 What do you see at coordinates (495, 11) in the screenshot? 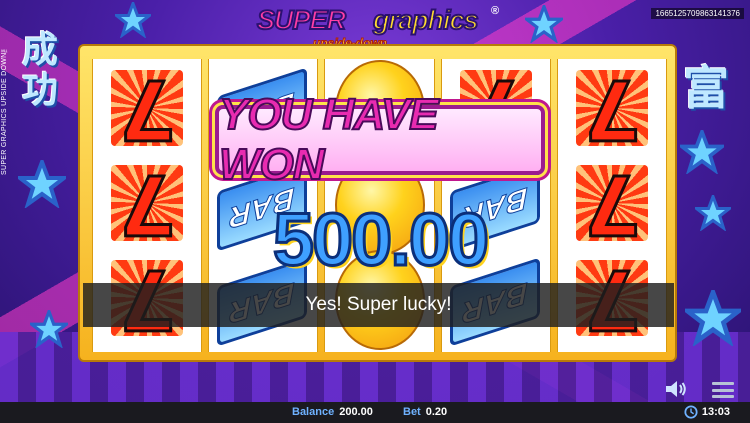
I see `logo-registered-mark: ®` at bounding box center [495, 11].